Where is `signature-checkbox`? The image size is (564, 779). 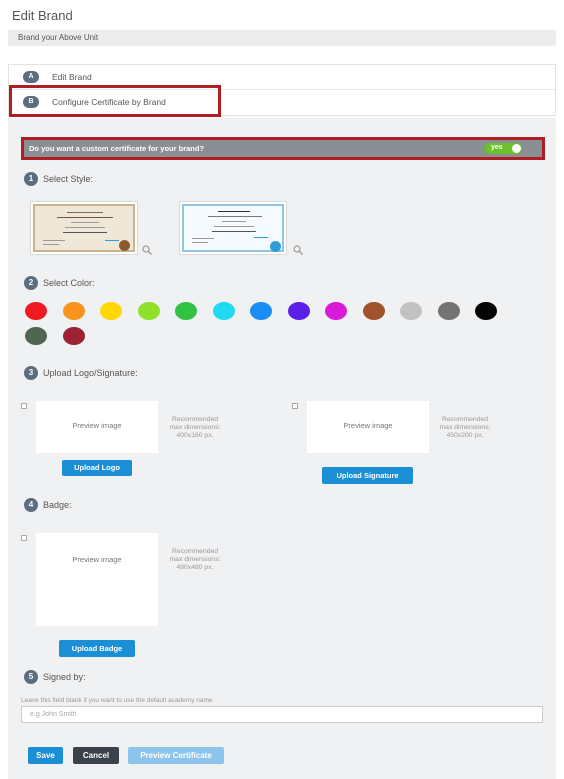 signature-checkbox is located at coordinates (295, 406).